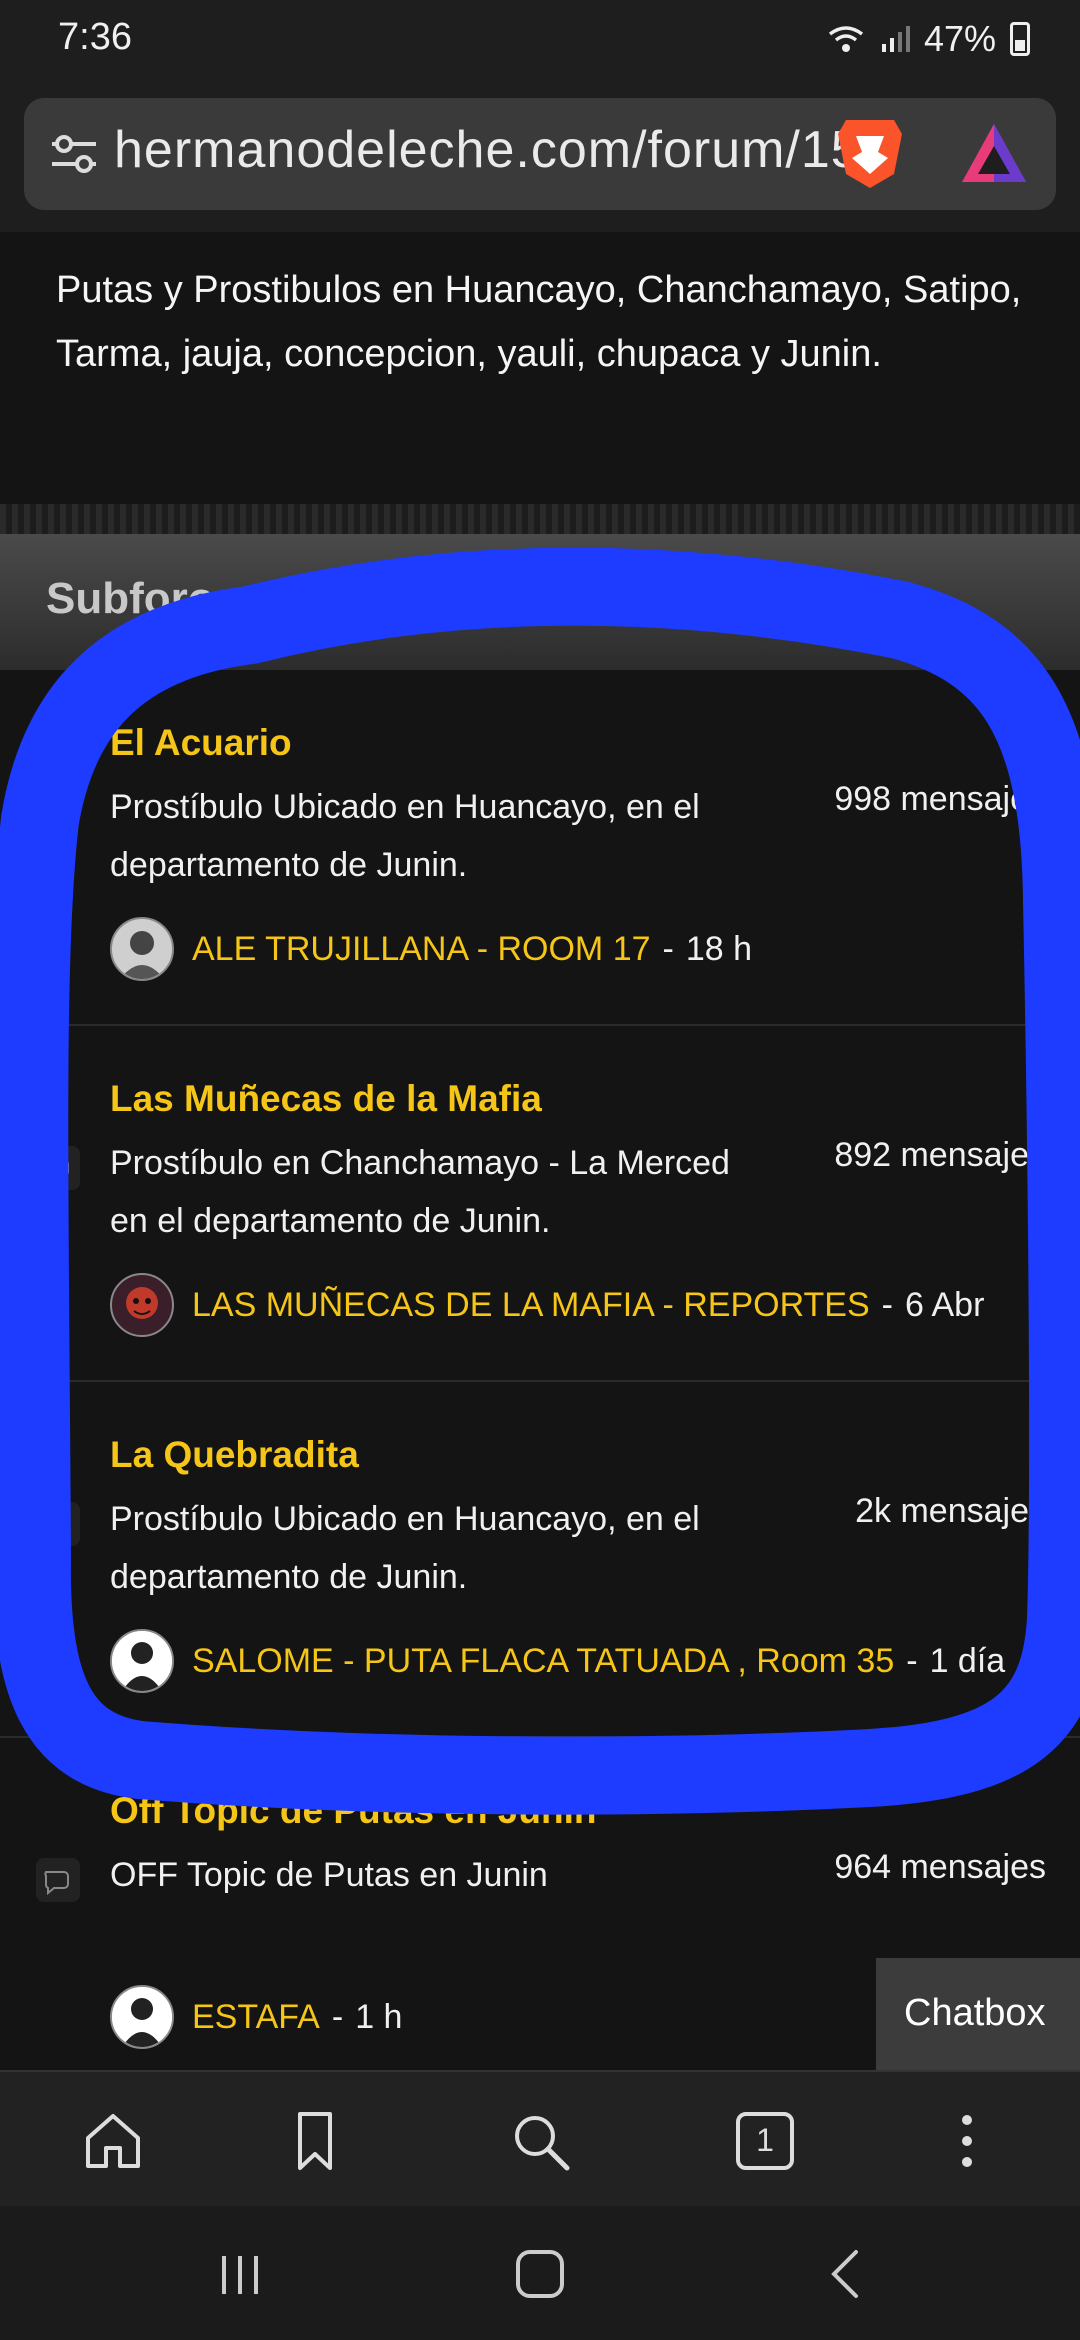 Image resolution: width=1080 pixels, height=2340 pixels. What do you see at coordinates (870, 152) in the screenshot?
I see `brave-shields-icon` at bounding box center [870, 152].